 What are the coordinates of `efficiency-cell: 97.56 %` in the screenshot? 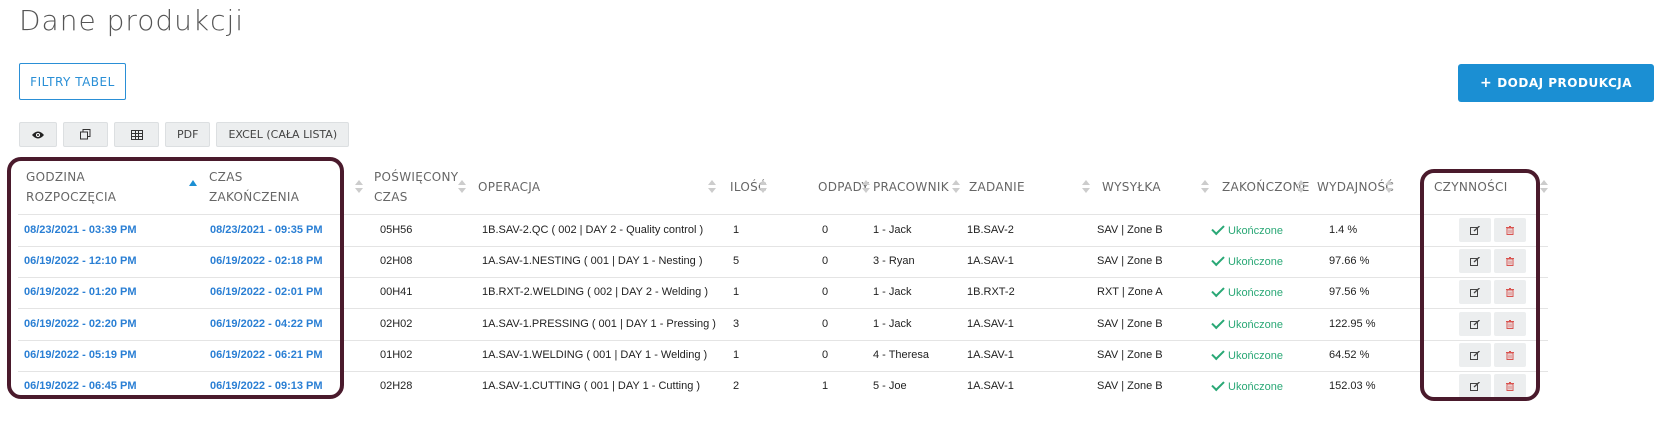 It's located at (1349, 292).